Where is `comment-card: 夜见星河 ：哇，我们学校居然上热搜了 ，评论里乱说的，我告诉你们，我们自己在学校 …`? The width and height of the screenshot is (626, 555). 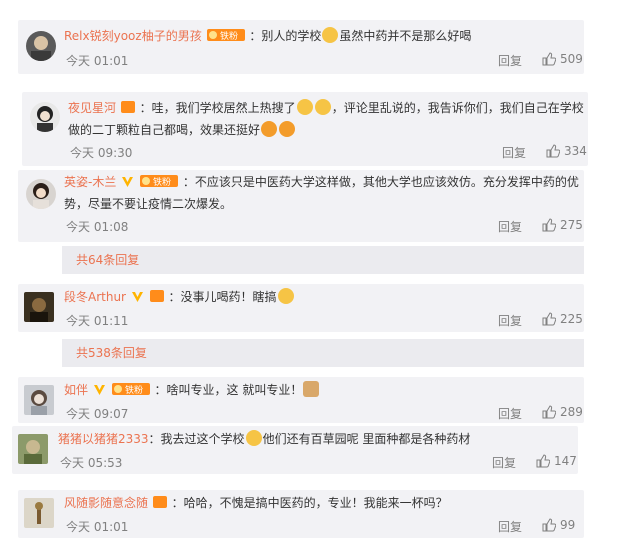 comment-card: 夜见星河 ：哇，我们学校居然上热搜了 ，评论里乱说的，我告诉你们，我们自己在学校 … is located at coordinates (305, 129).